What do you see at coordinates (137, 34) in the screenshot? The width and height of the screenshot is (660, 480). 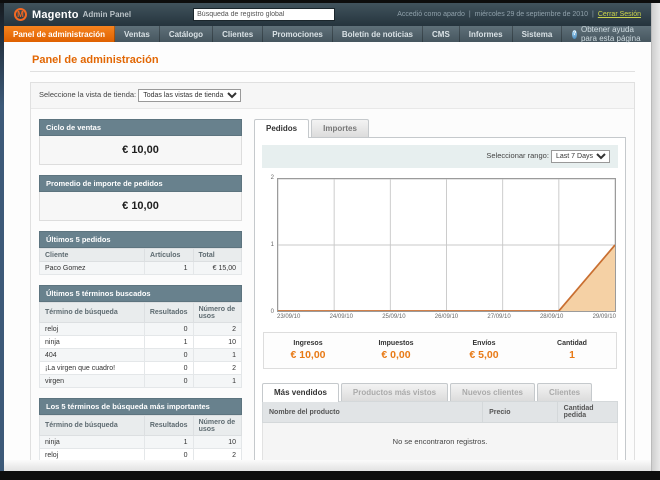 I see `nav-item-sales: Ventas` at bounding box center [137, 34].